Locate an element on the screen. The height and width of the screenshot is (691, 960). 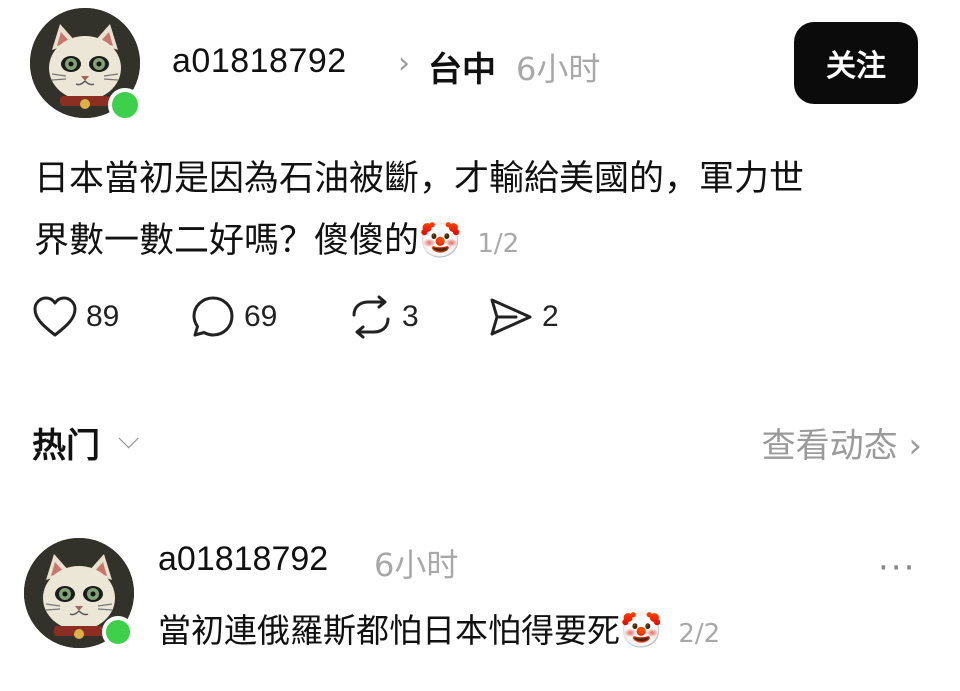
like-count: 89 is located at coordinates (103, 316).